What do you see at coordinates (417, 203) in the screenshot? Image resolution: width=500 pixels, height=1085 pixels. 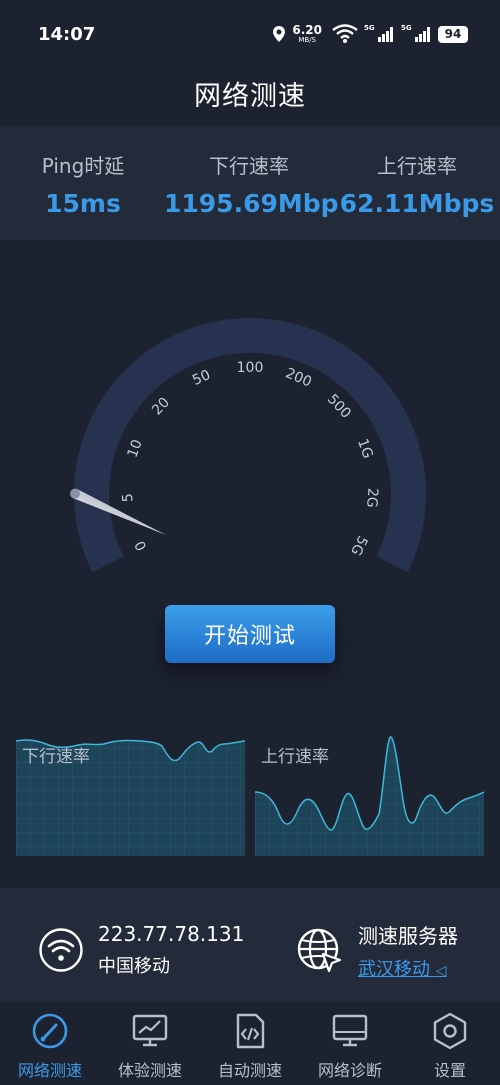 I see `upload-value: 62.11Mbps` at bounding box center [417, 203].